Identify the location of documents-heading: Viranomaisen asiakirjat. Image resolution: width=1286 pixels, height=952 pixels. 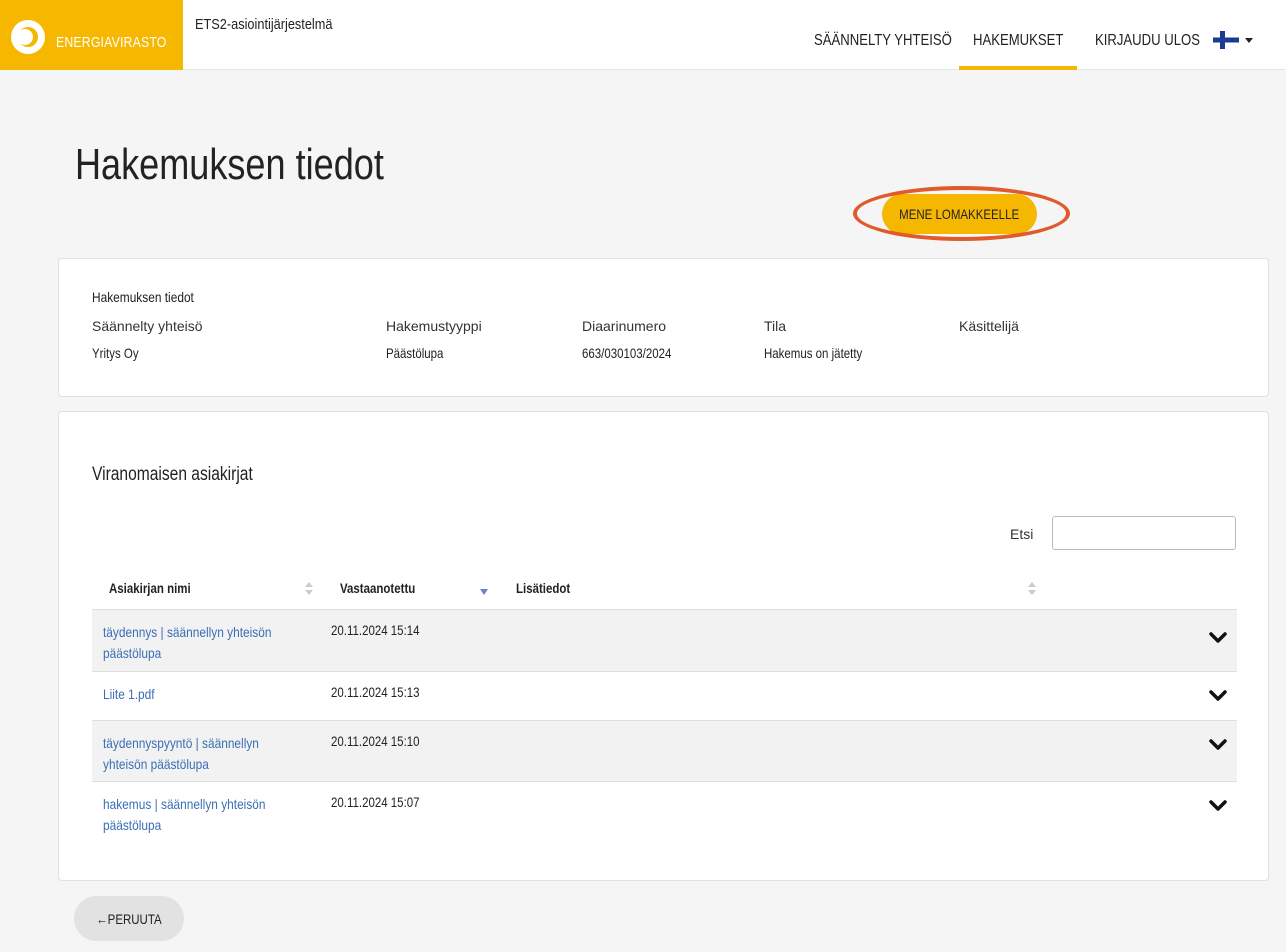
(172, 474).